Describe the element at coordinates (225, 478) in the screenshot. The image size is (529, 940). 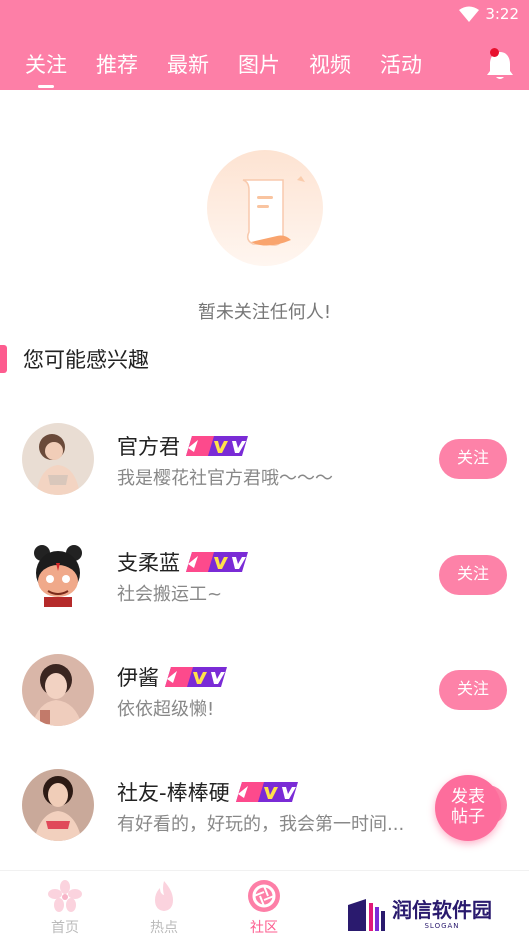
I see `user-description: 我是樱花社官方君哦～～～` at that location.